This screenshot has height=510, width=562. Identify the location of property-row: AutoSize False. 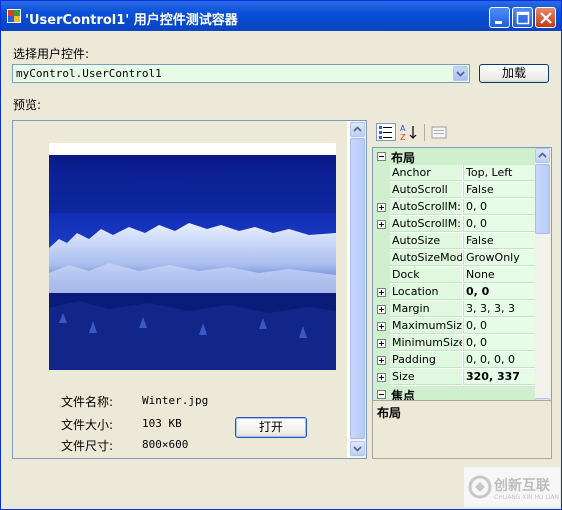
(454, 241).